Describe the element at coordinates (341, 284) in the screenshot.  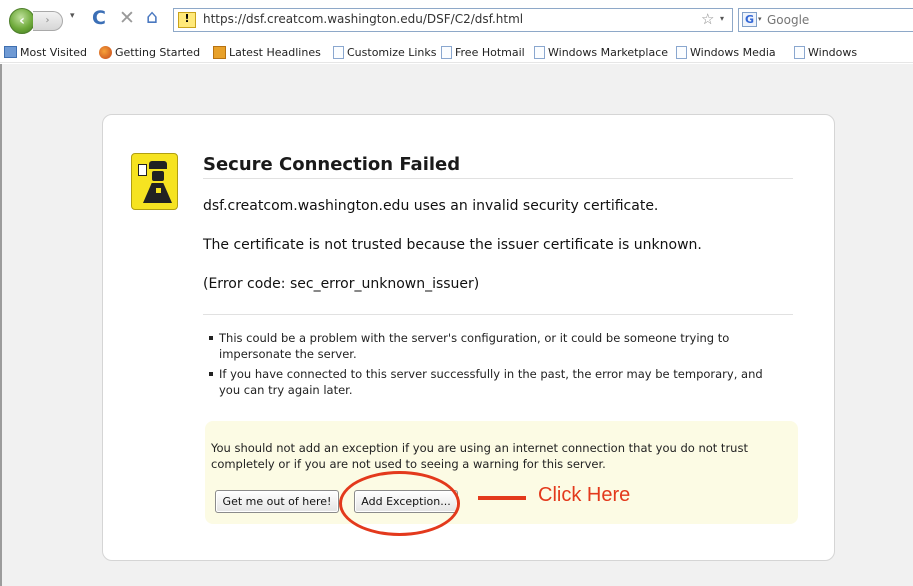
I see `error-code: (Error code: sec_error_unknown_issuer)` at that location.